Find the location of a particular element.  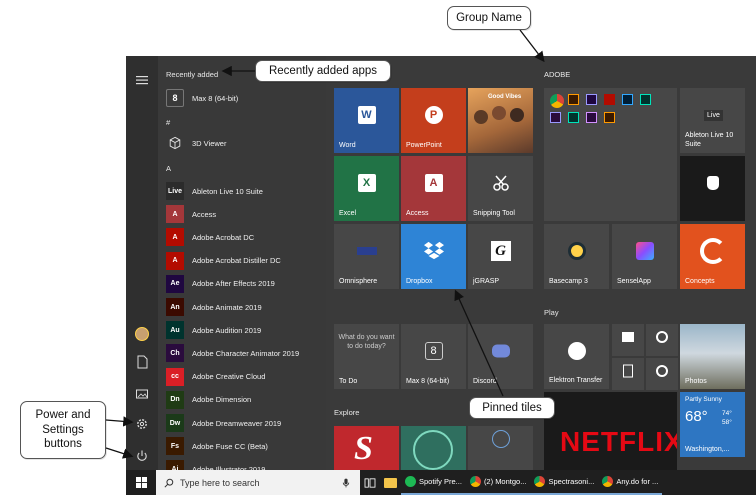

app-list-item-label: Ableton Live 10 Suite is located at coordinates (227, 191).